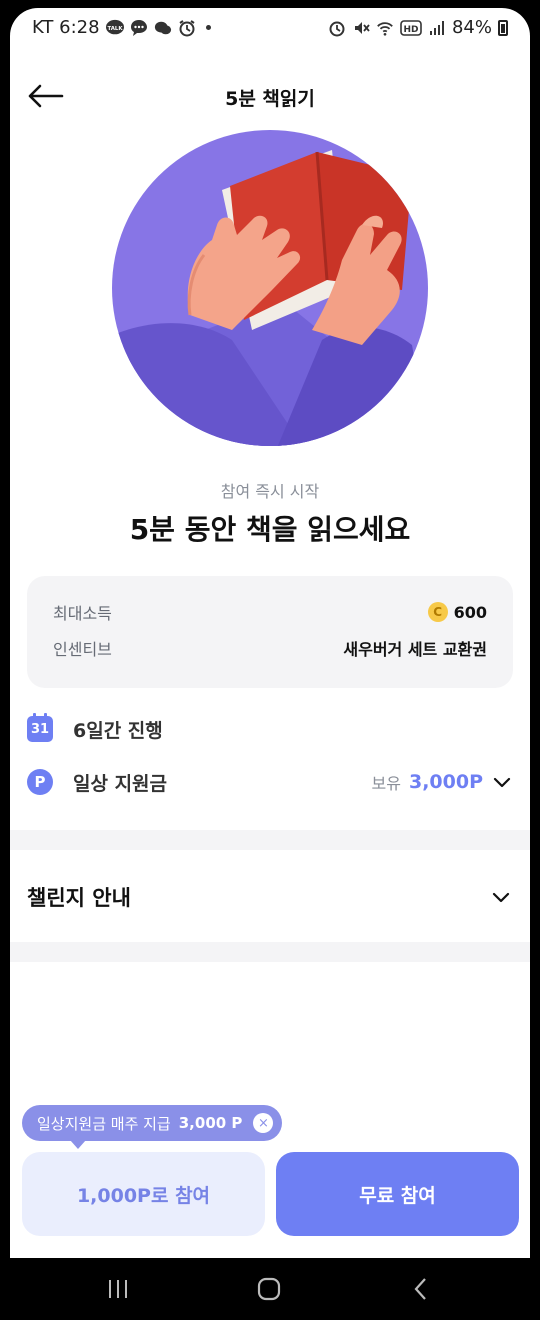 The image size is (540, 1320). Describe the element at coordinates (270, 612) in the screenshot. I see `max-earning-row: 최대소득 C 600` at that location.